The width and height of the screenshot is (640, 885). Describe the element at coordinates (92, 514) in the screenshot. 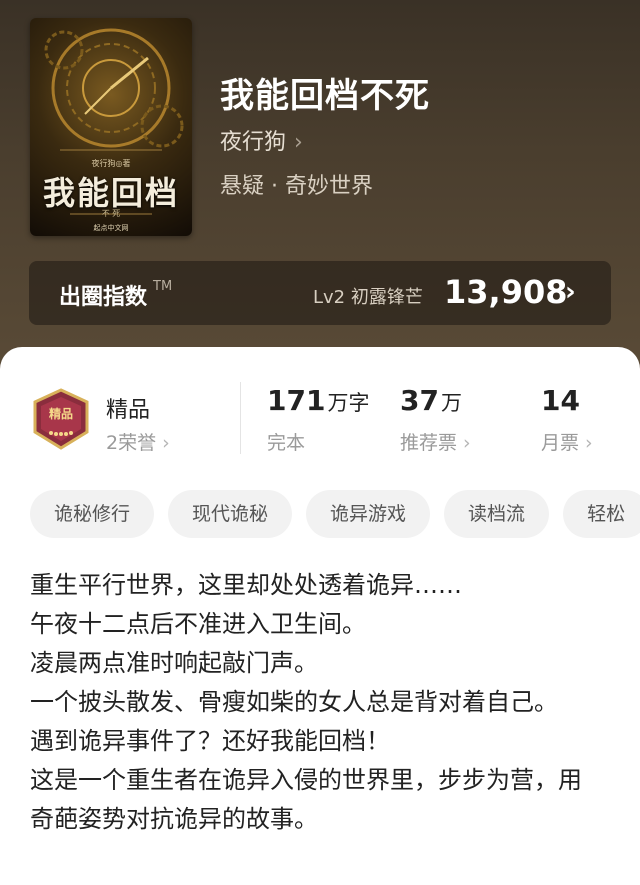

I see `tag-chip: 诡秘修行` at that location.